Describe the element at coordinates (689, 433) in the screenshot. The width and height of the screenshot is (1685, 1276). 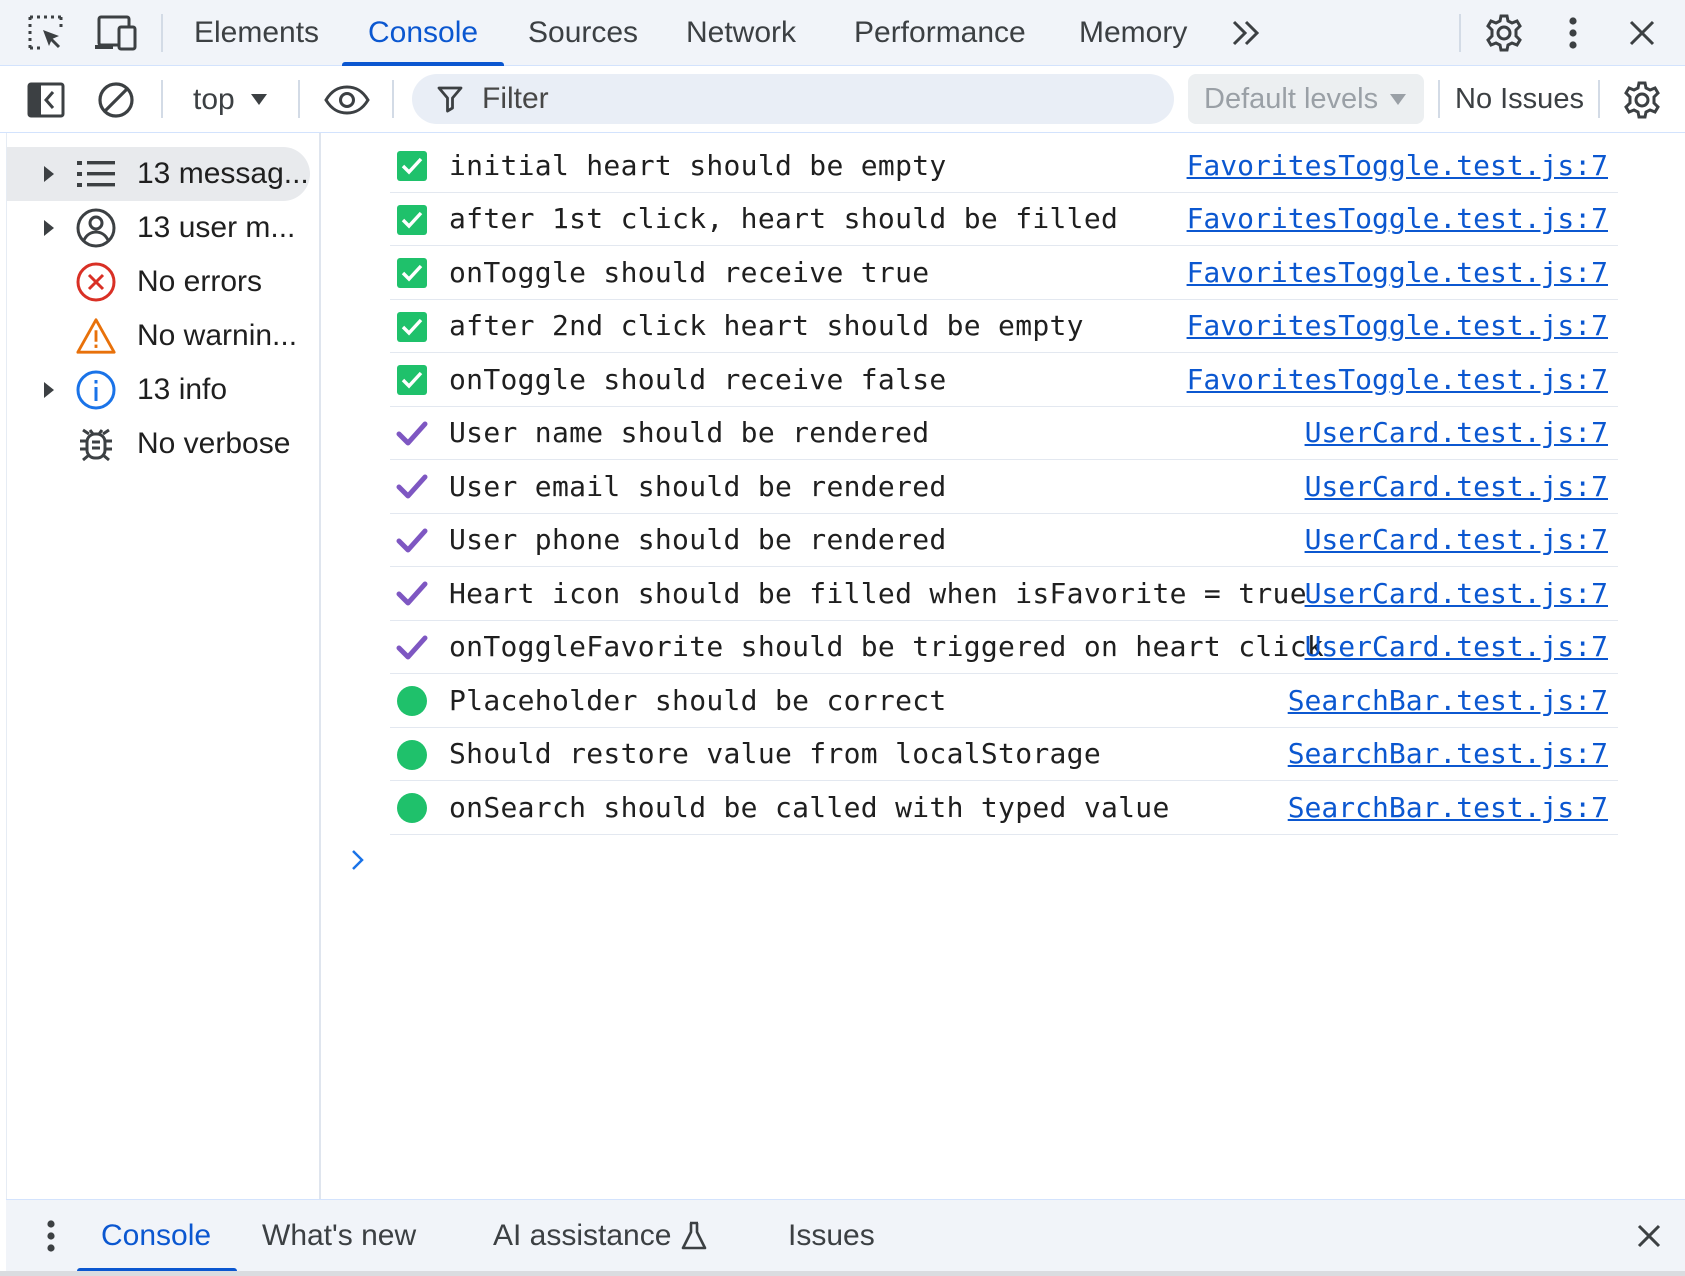
I see `console-message-text: User name should be rendered` at that location.